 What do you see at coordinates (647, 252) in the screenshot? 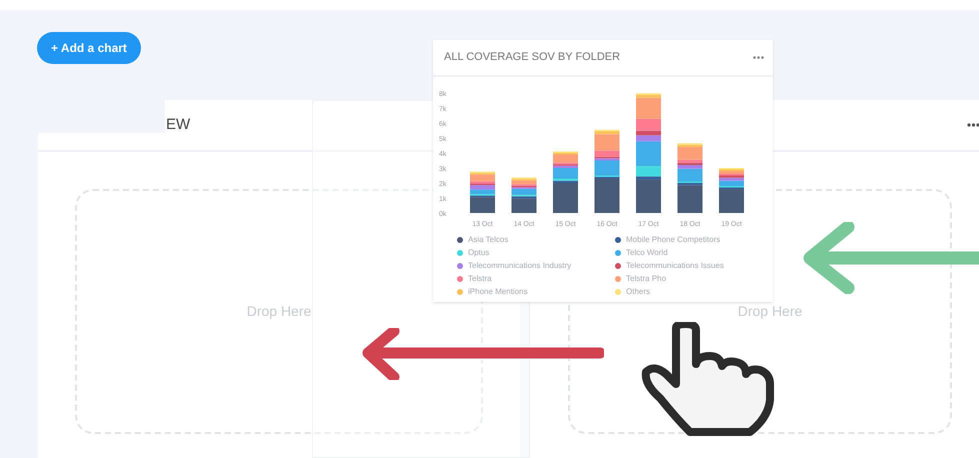
I see `legend-label: Telco World` at bounding box center [647, 252].